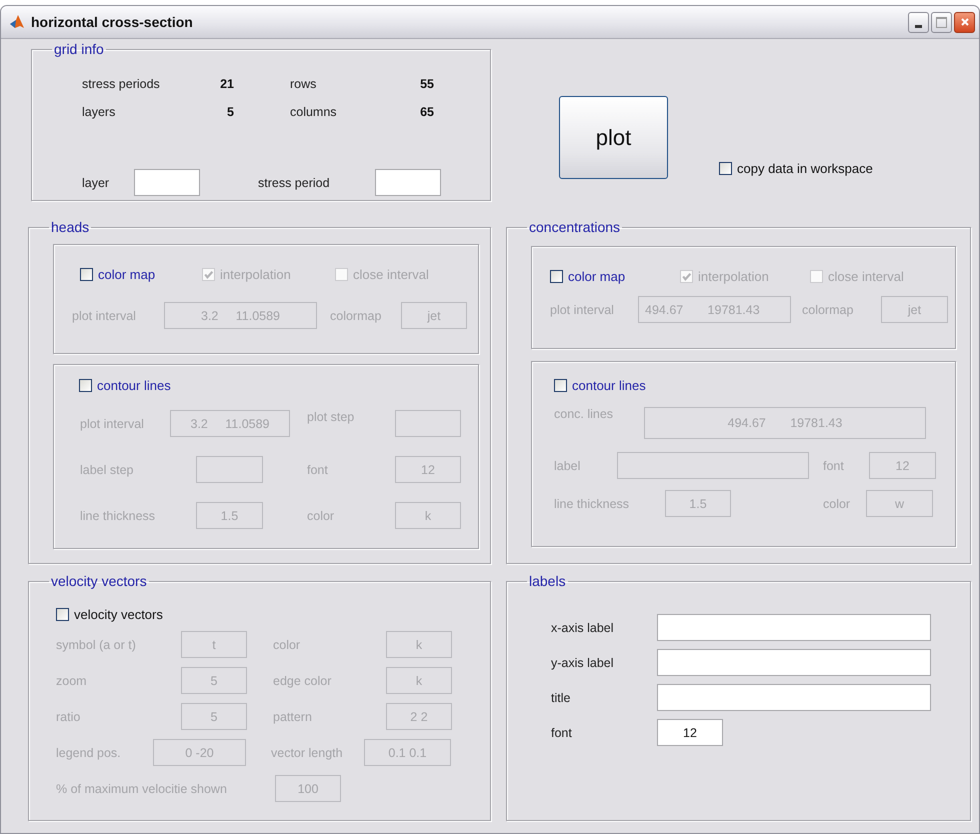 Image resolution: width=980 pixels, height=834 pixels. Describe the element at coordinates (70, 227) in the screenshot. I see `panel-title: heads` at that location.